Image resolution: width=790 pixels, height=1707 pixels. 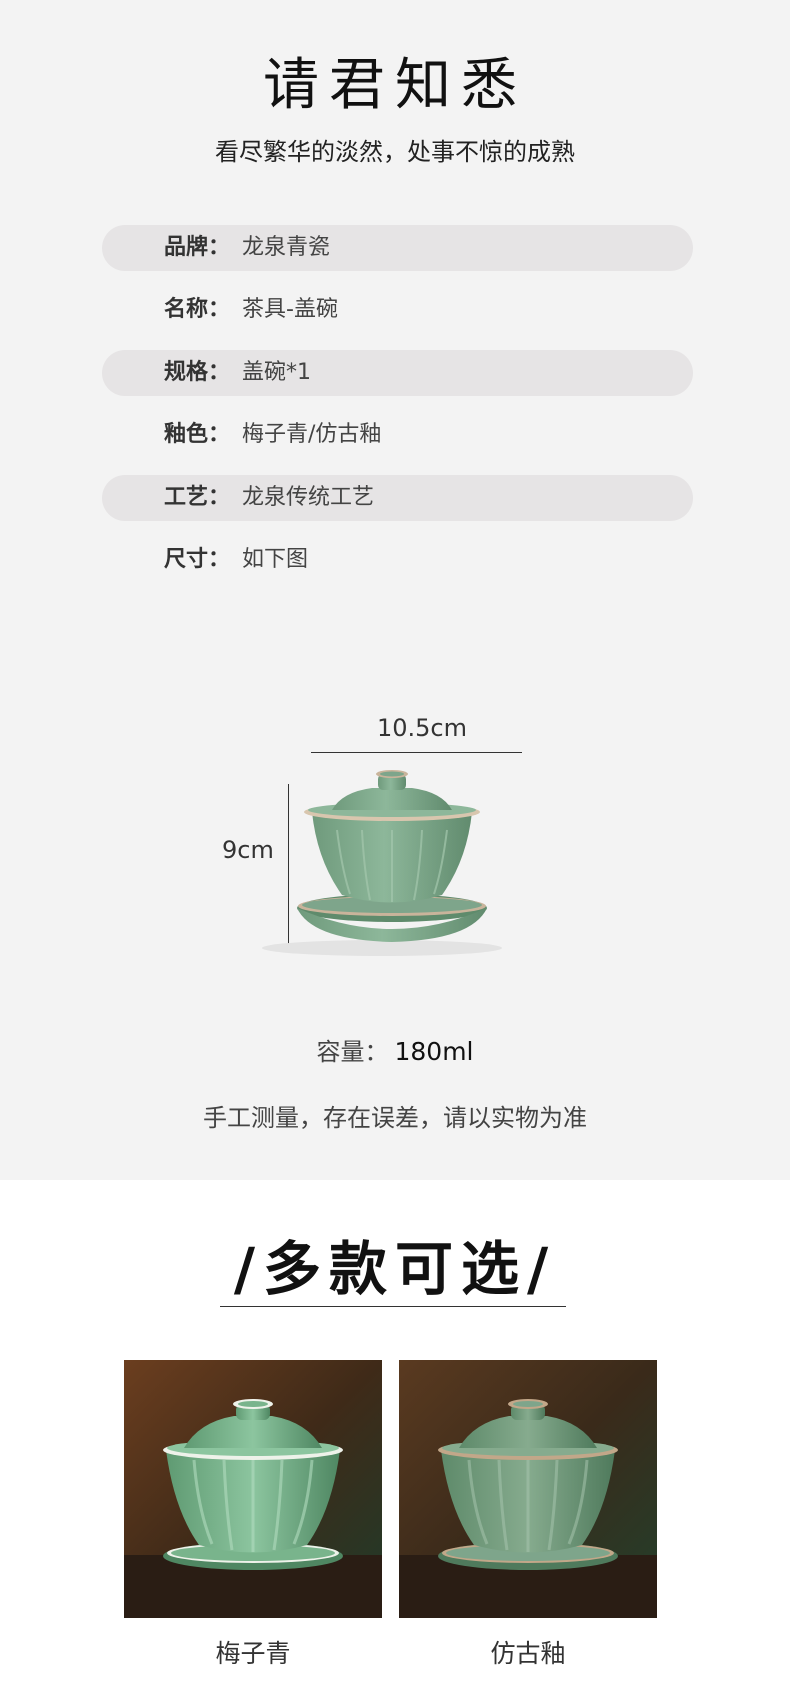 What do you see at coordinates (395, 152) in the screenshot?
I see `page-subtitle: 看尽繁华的淡然，处事不惊的成熟` at bounding box center [395, 152].